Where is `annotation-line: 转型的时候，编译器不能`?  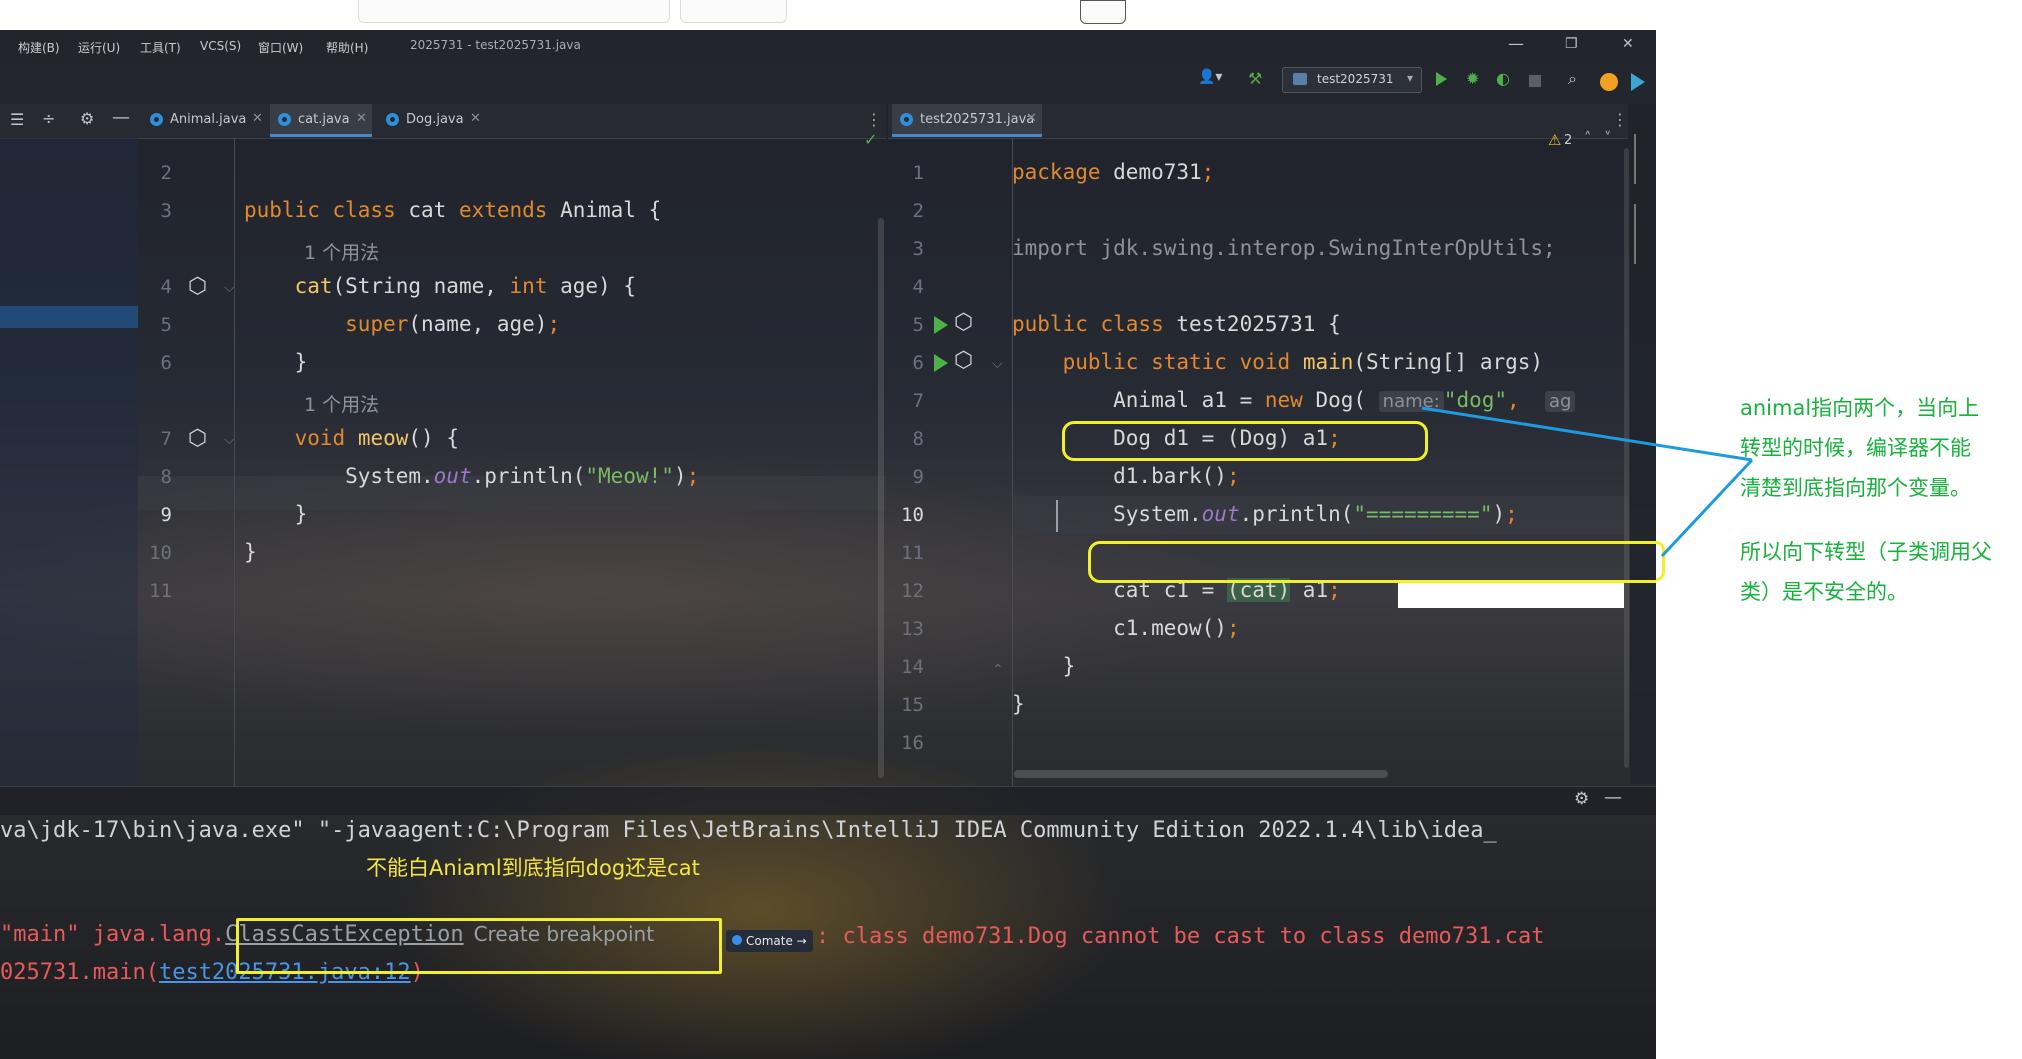 annotation-line: 转型的时候，编译器不能 is located at coordinates (1855, 448).